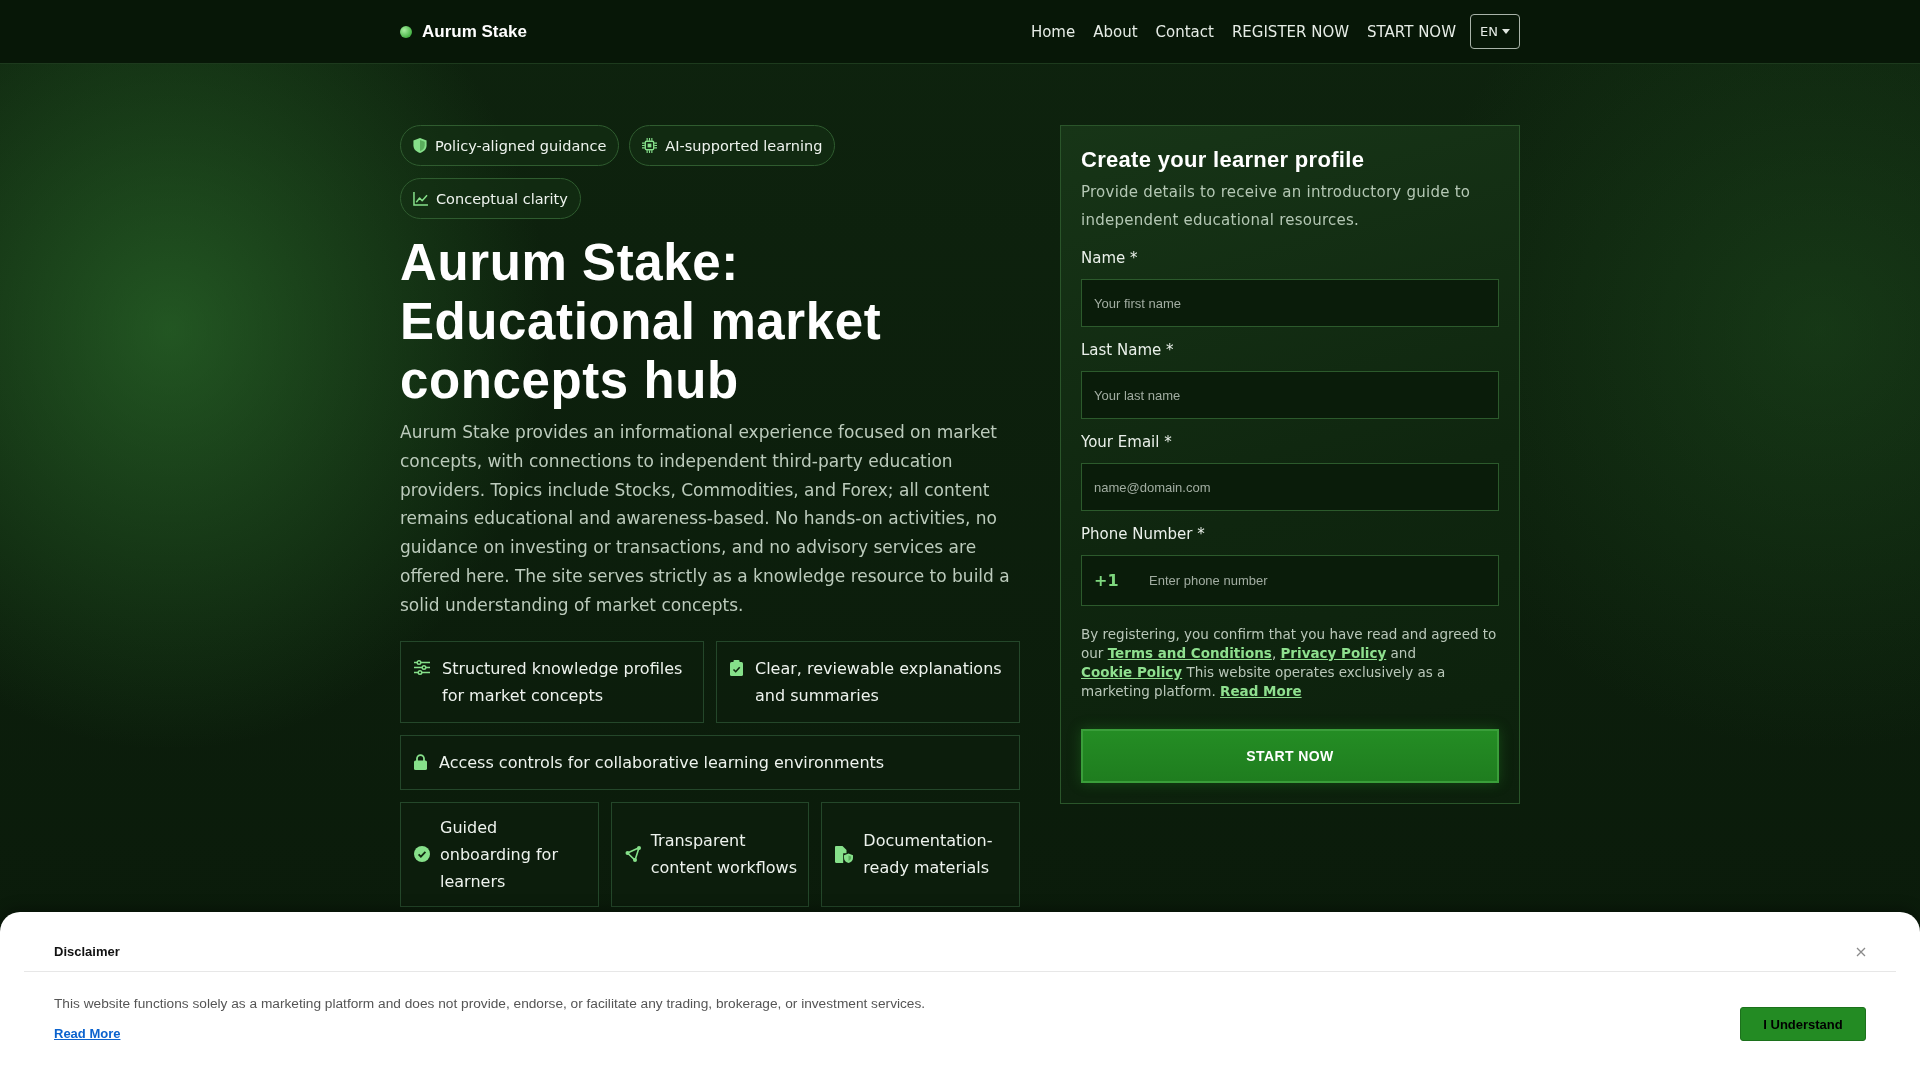 Image resolution: width=1920 pixels, height=1080 pixels. I want to click on privacy-policy-link: Privacy Policy, so click(1333, 653).